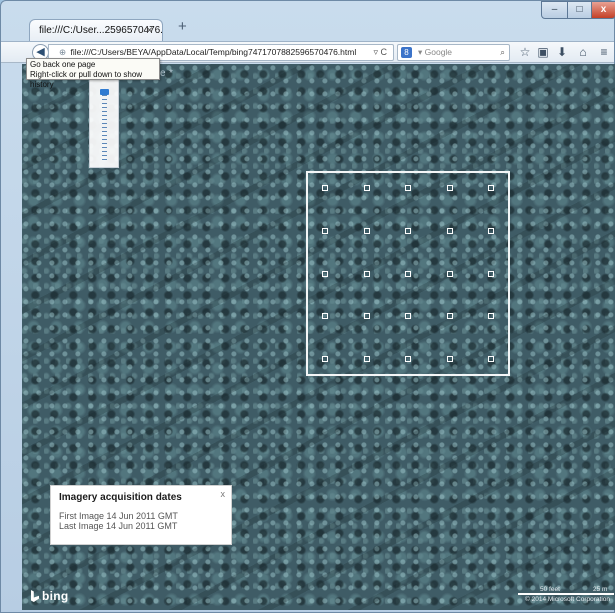 This screenshot has height=613, width=615. Describe the element at coordinates (40, 52) in the screenshot. I see `back-arrow-icon: ◀` at that location.